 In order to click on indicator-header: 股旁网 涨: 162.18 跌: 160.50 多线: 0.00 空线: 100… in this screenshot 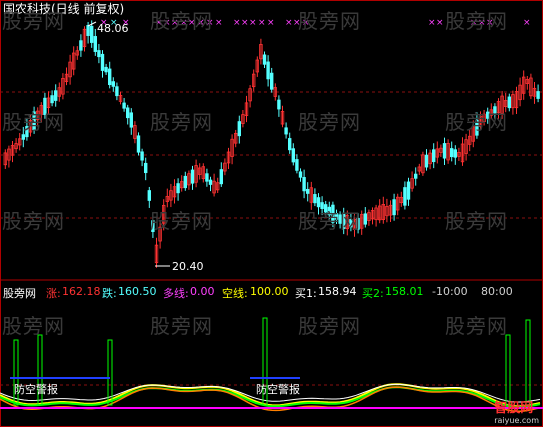, I will do `click(271, 291)`.